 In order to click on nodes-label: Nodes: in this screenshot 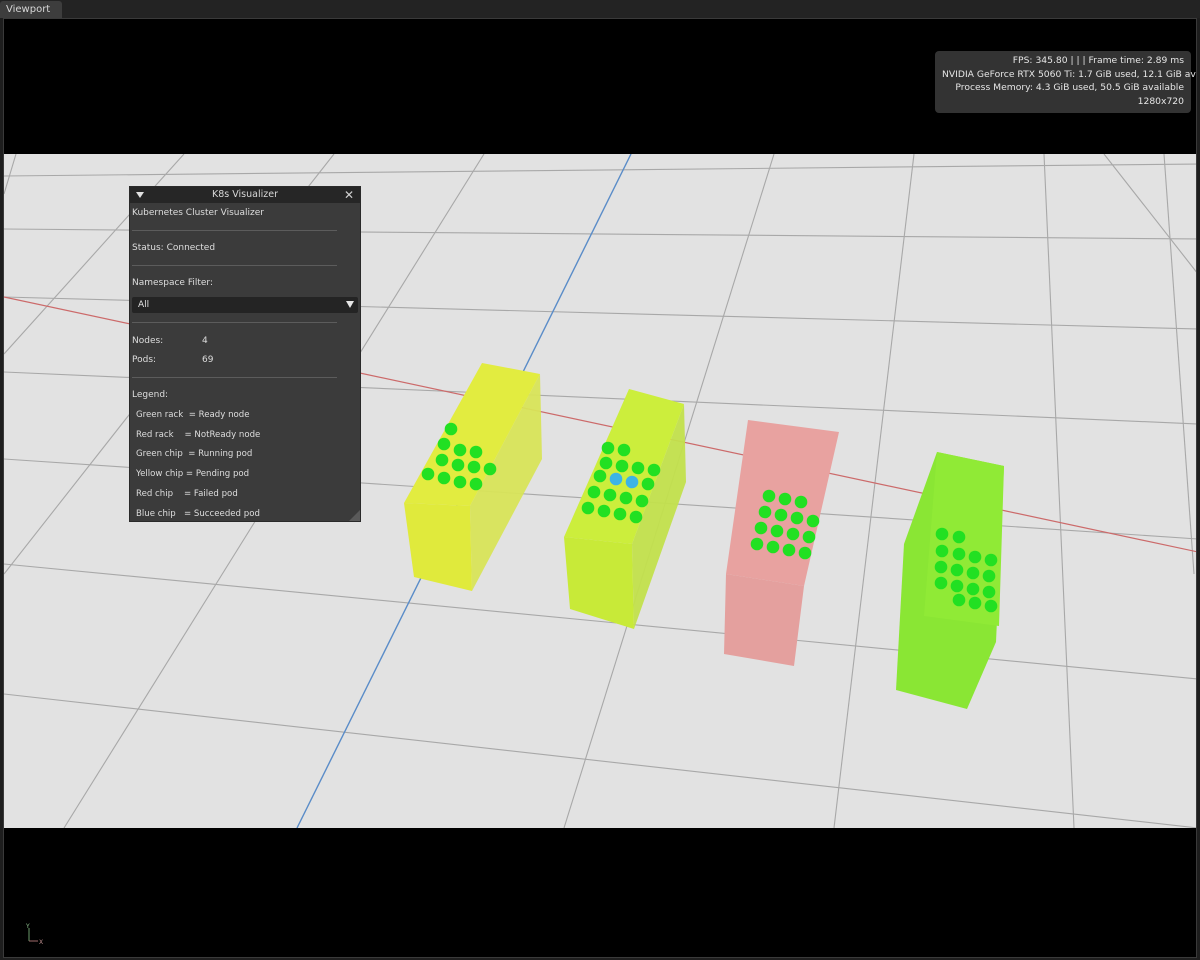, I will do `click(148, 341)`.